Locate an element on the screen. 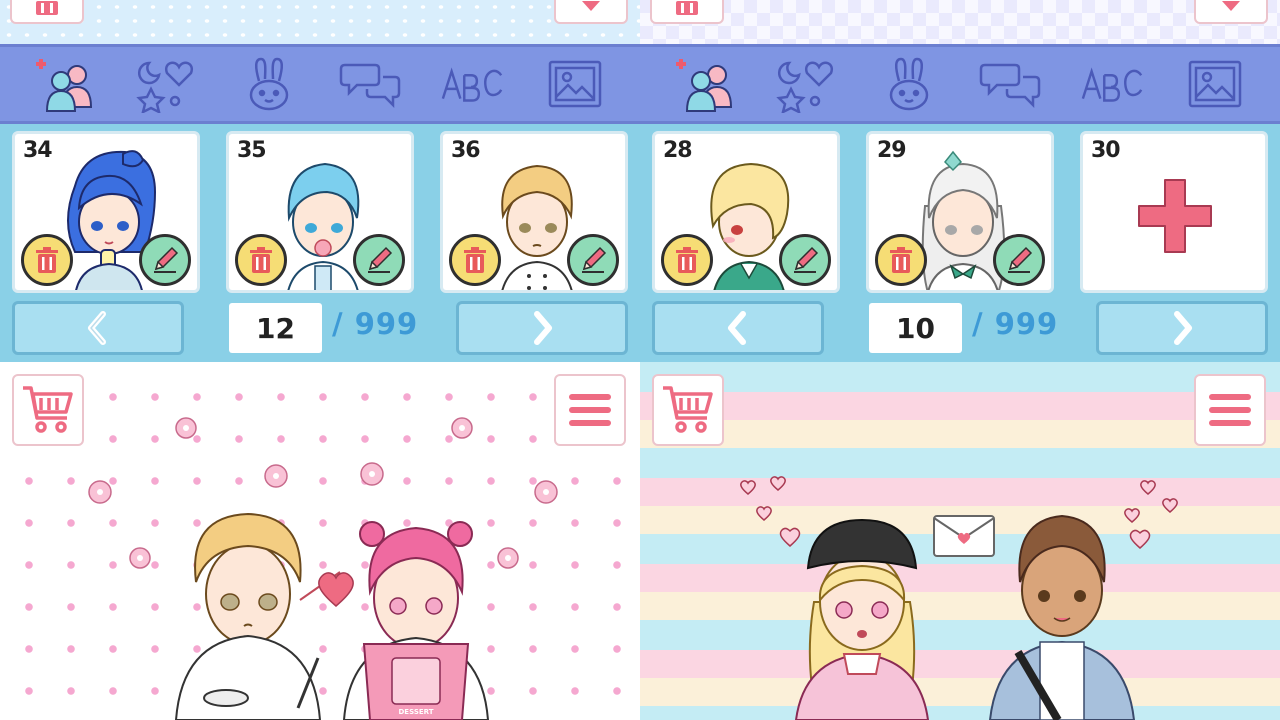  character-card: 34 is located at coordinates (106, 212).